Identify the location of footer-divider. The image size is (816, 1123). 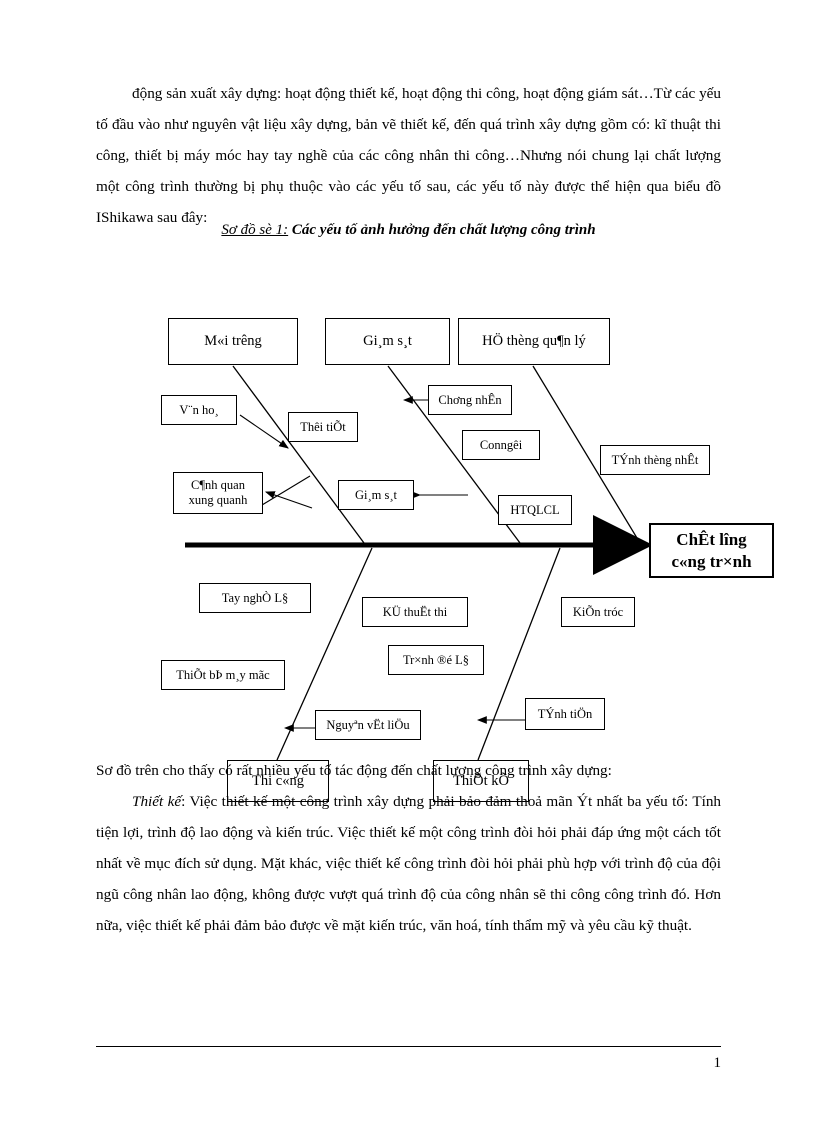
(408, 1046).